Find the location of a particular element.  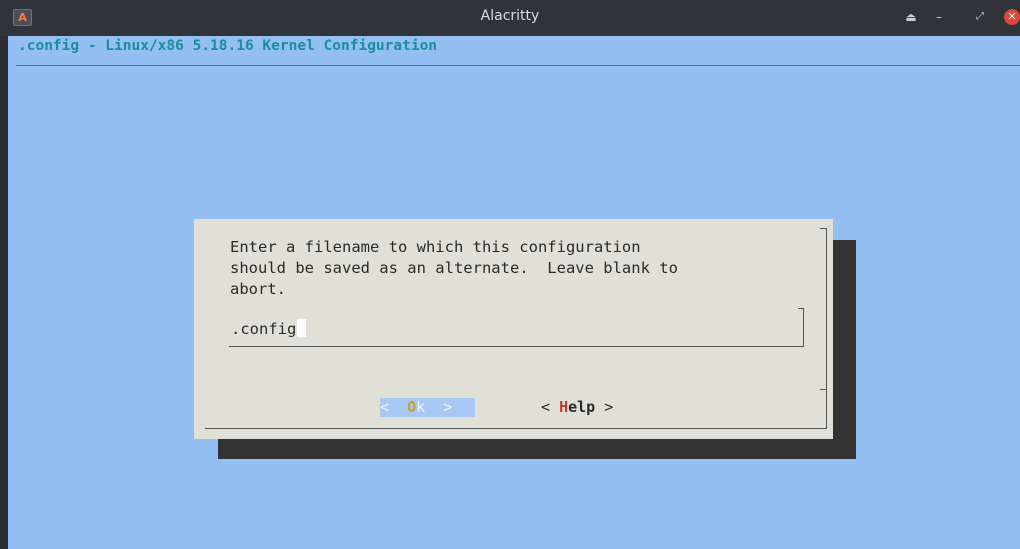

heading-divider is located at coordinates (518, 65).